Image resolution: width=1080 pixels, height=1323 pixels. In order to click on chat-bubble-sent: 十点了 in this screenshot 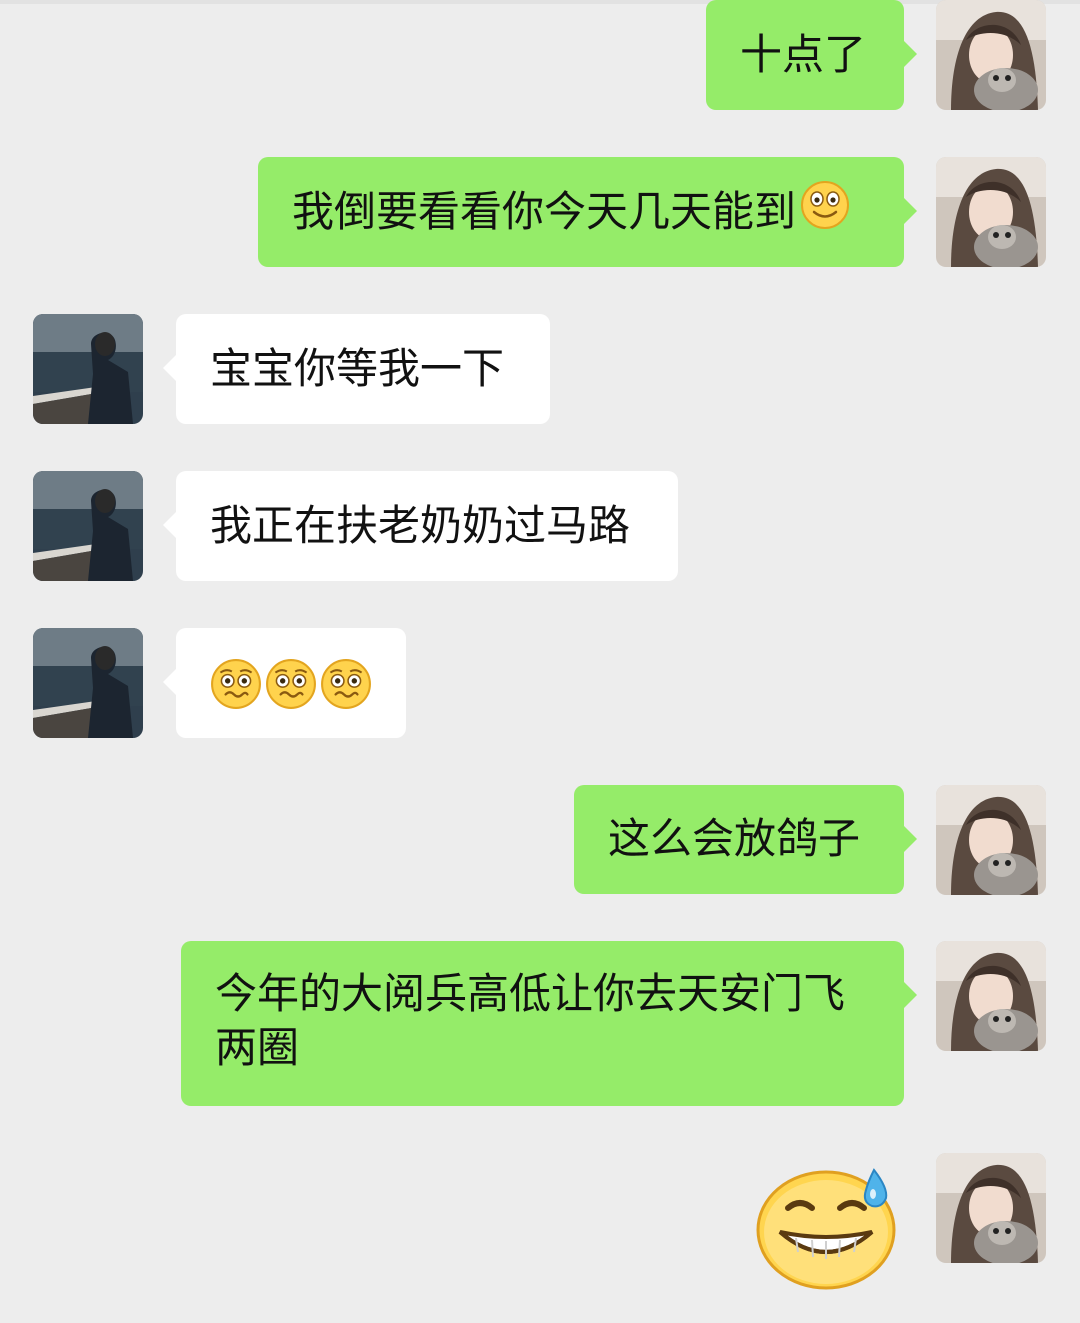, I will do `click(811, 55)`.